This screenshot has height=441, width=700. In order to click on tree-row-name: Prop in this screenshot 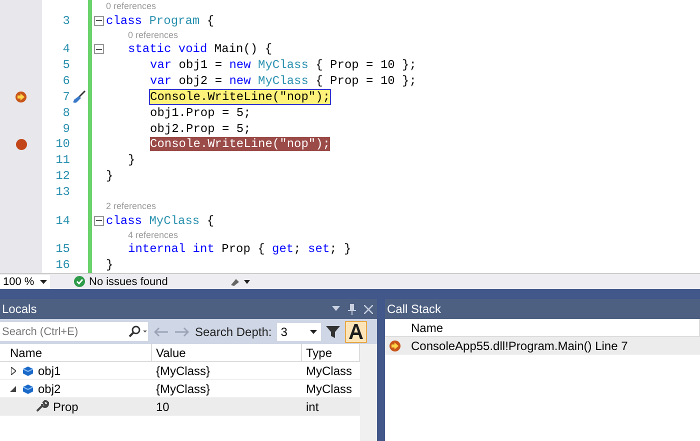, I will do `click(76, 407)`.